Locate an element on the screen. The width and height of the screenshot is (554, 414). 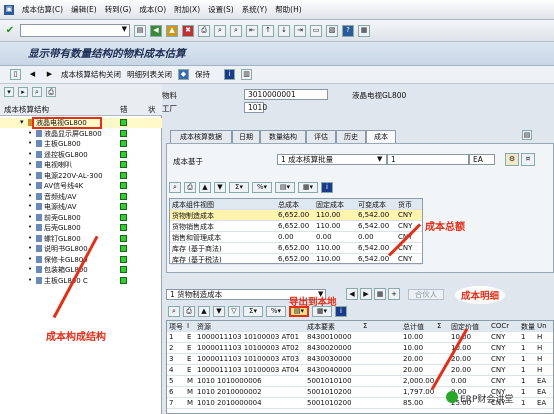
tree-item: • 后壳GL800 is located at coordinates (81, 228).